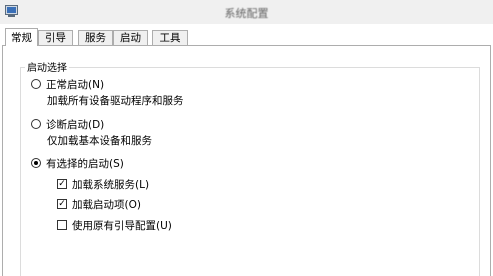  What do you see at coordinates (111, 184) in the screenshot?
I see `load-system-services-label: 加载系统服务(L)` at bounding box center [111, 184].